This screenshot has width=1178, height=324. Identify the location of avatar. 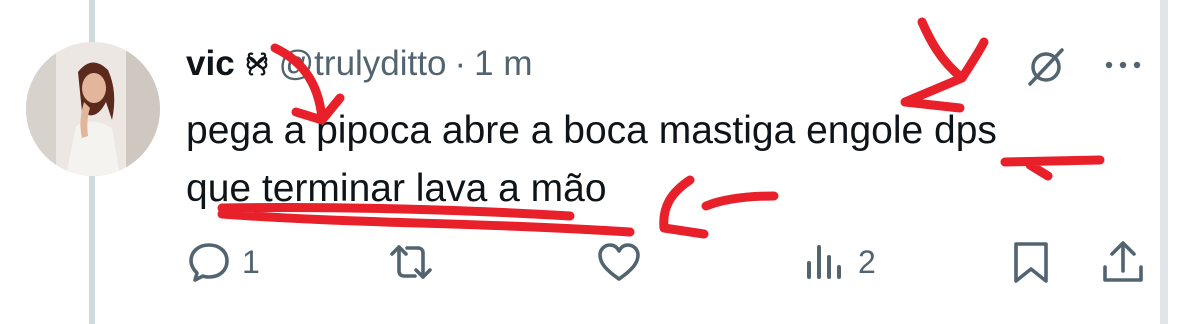
(93, 109).